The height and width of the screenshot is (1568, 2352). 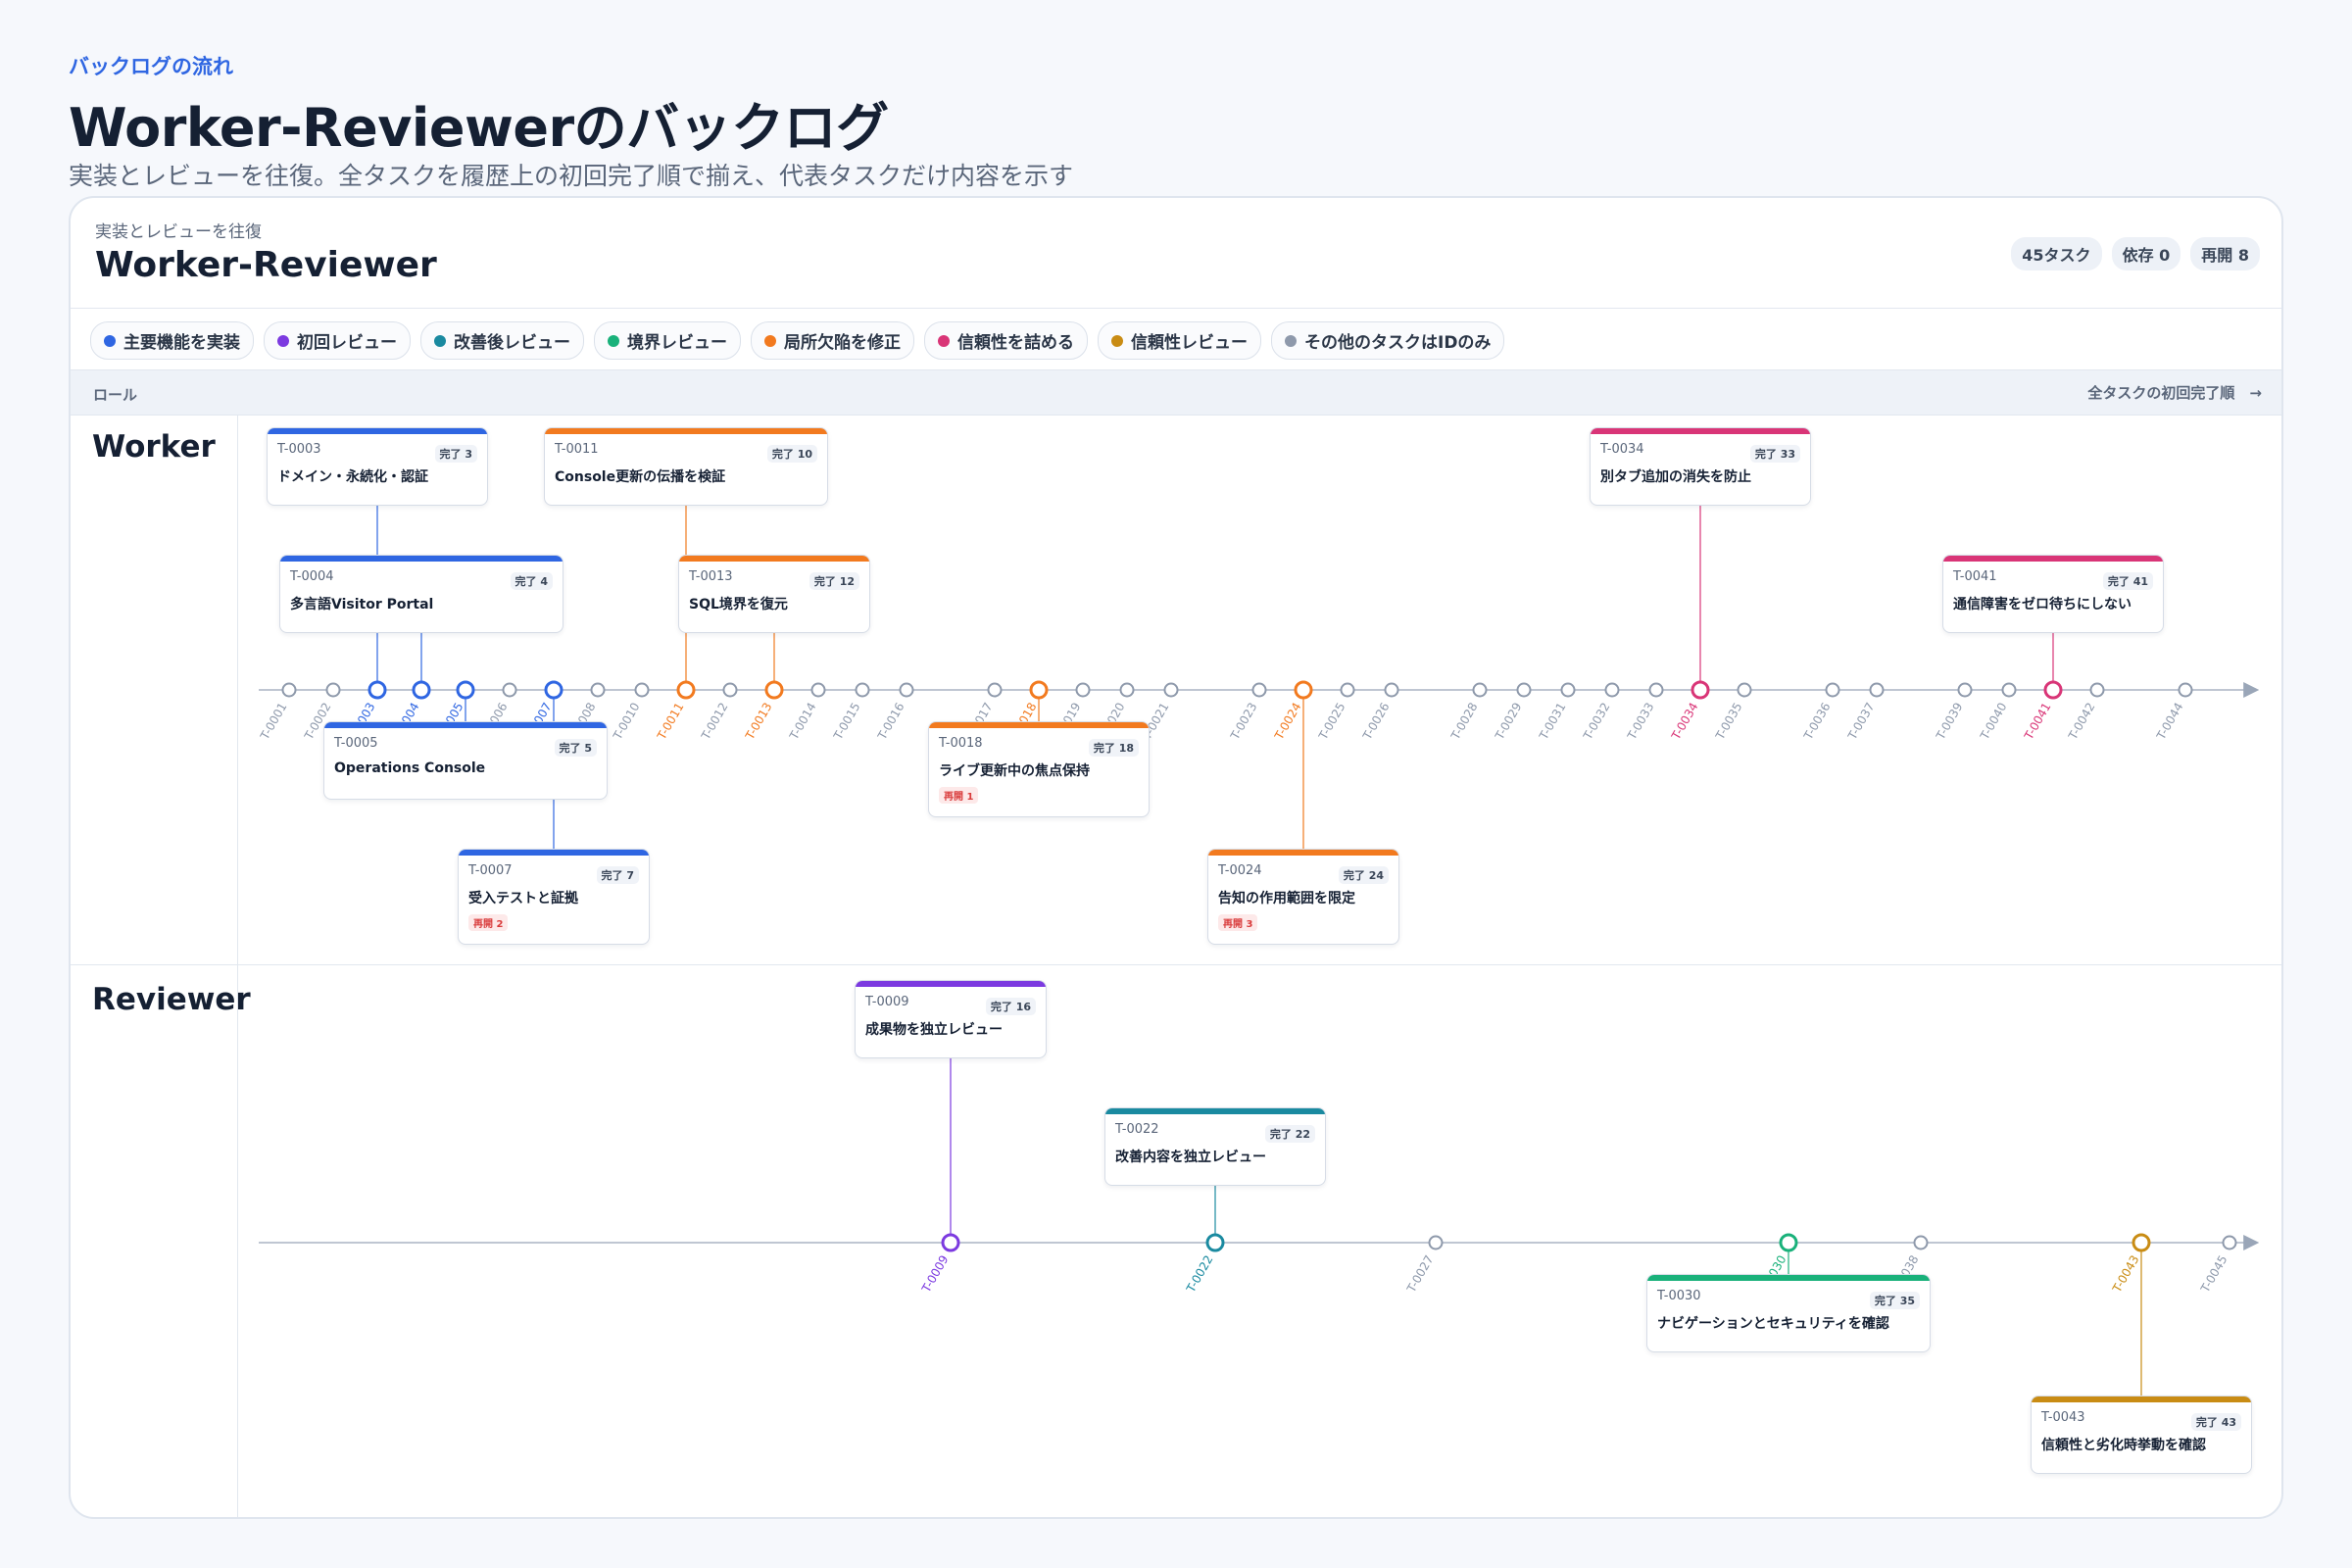 I want to click on task-tick-label: T-0013, so click(x=758, y=722).